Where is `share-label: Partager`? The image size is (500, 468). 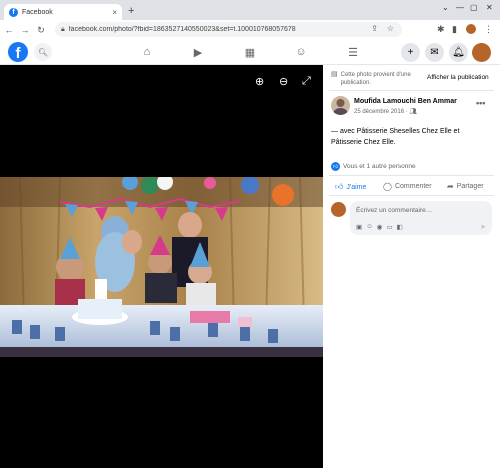
share-label: Partager is located at coordinates (470, 186).